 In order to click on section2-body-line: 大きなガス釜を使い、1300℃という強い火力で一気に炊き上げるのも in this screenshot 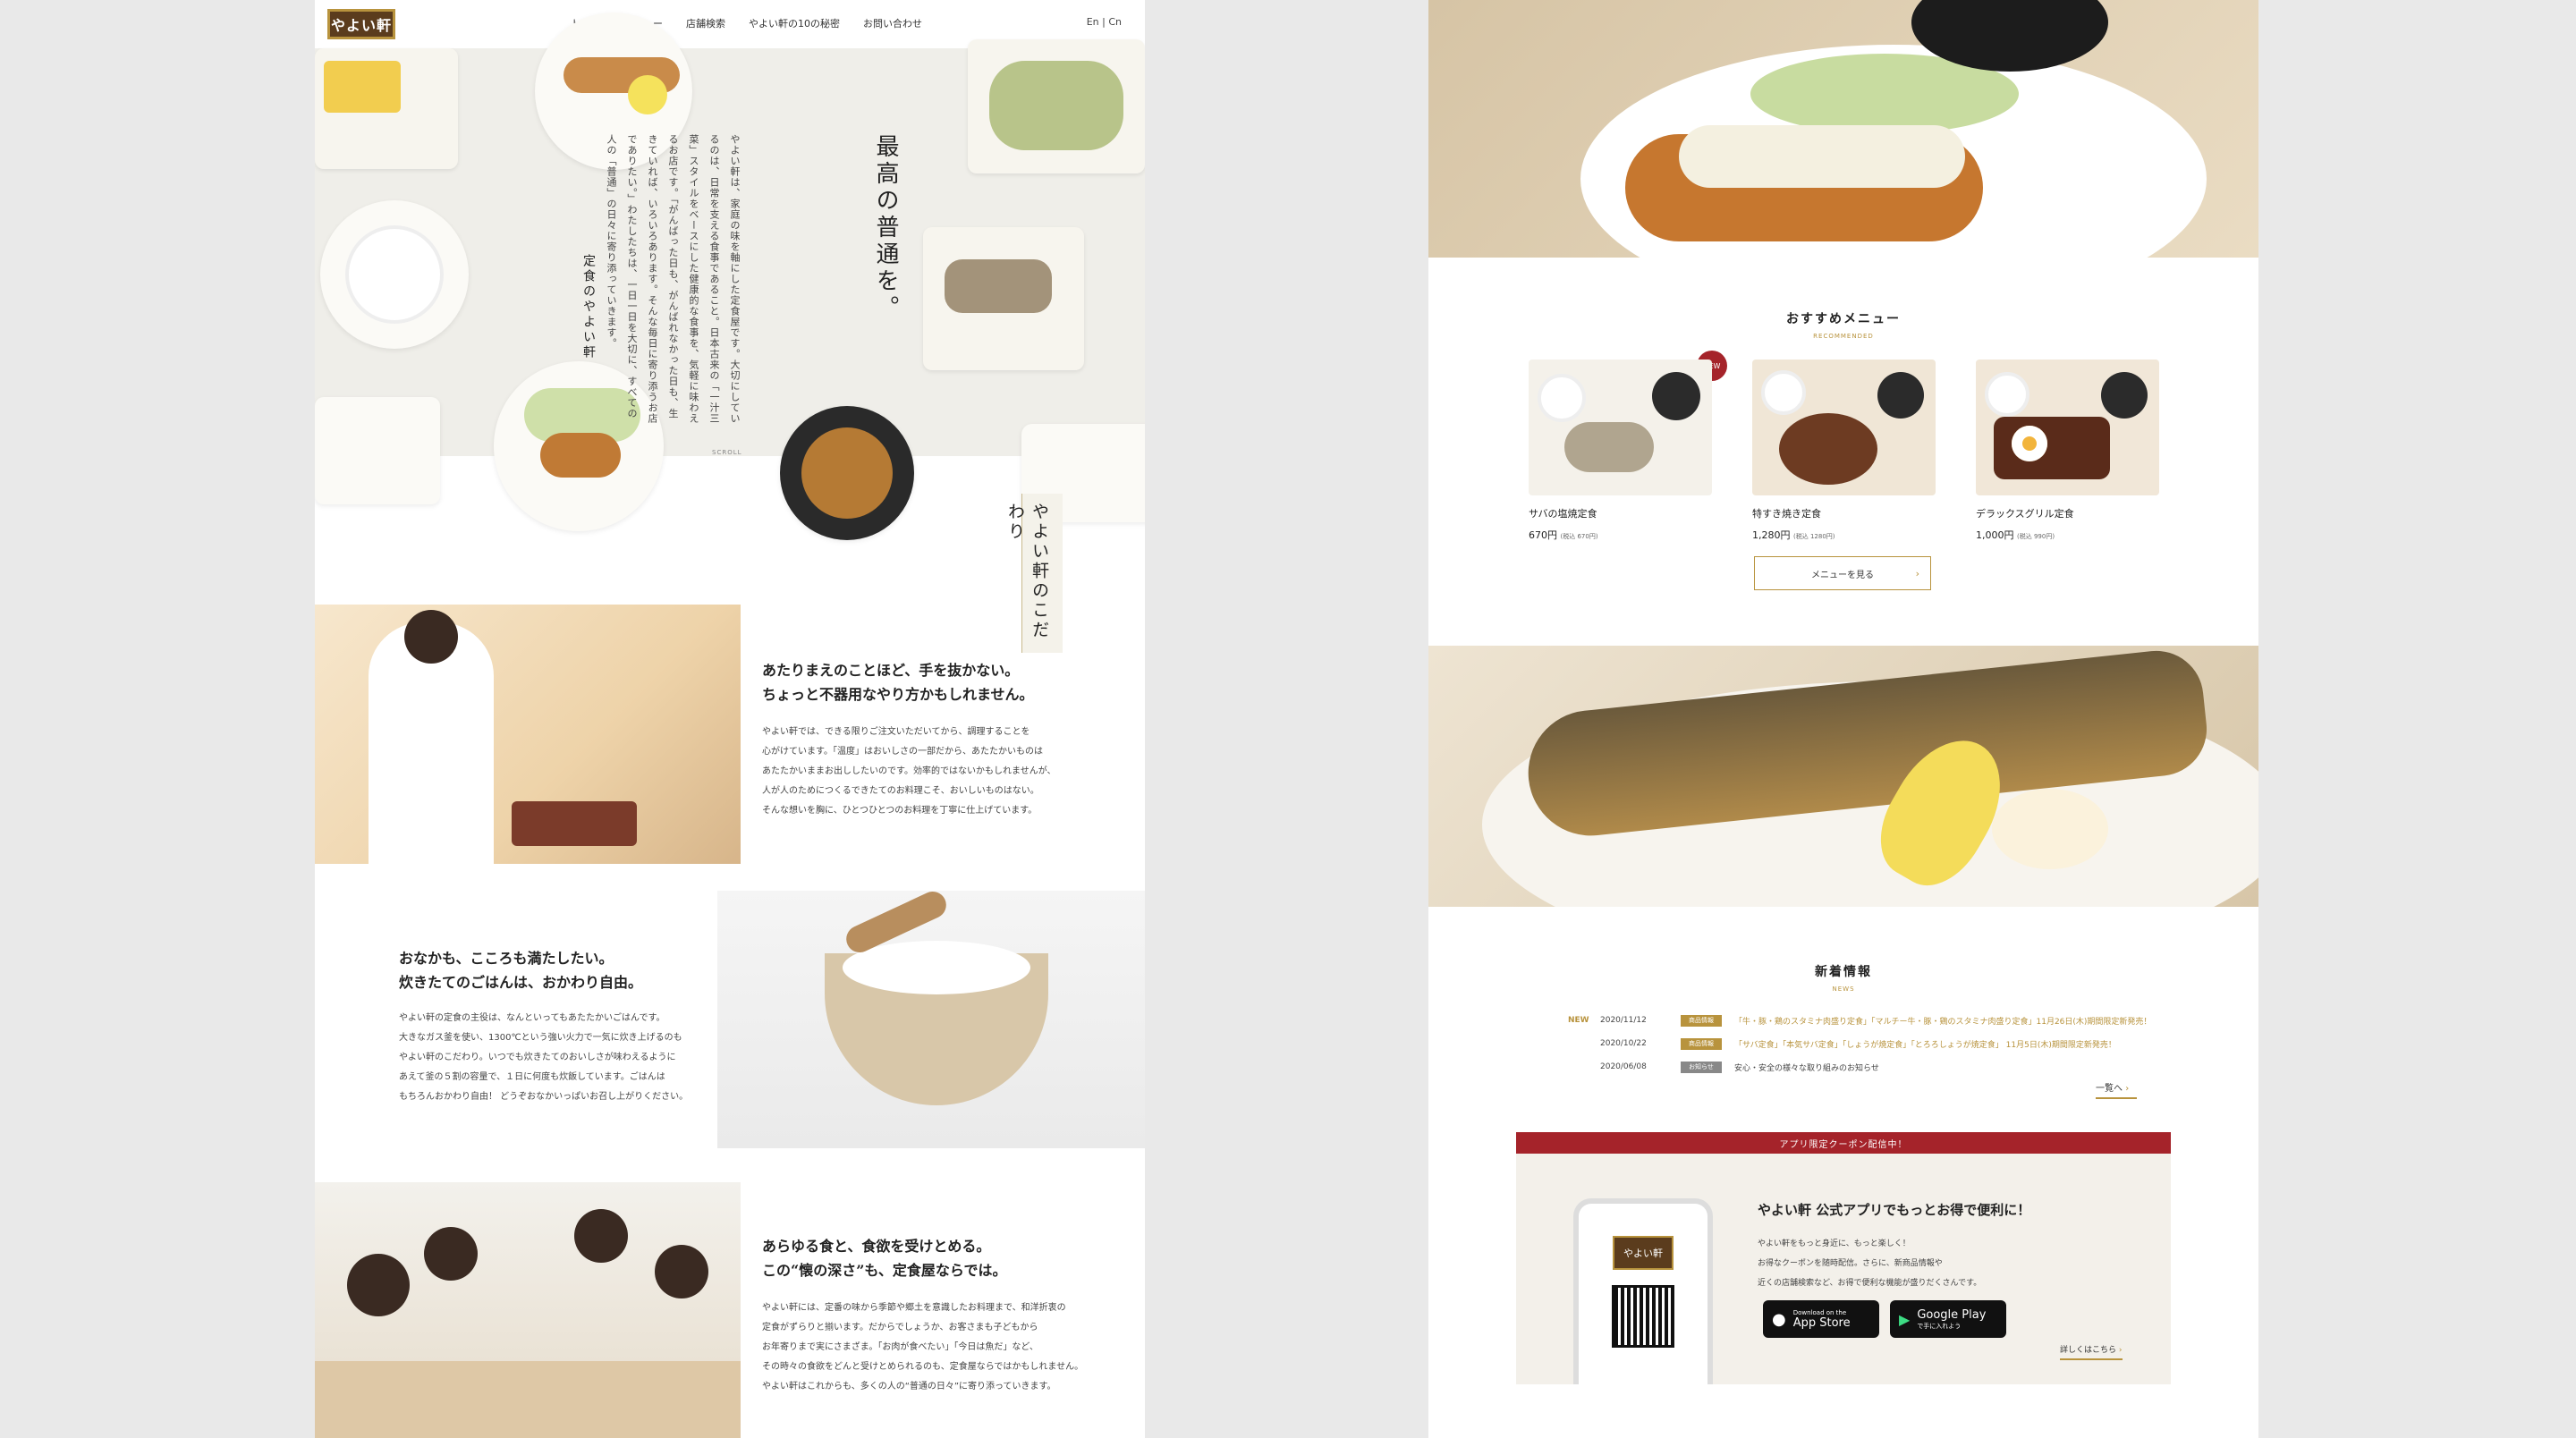, I will do `click(540, 1038)`.